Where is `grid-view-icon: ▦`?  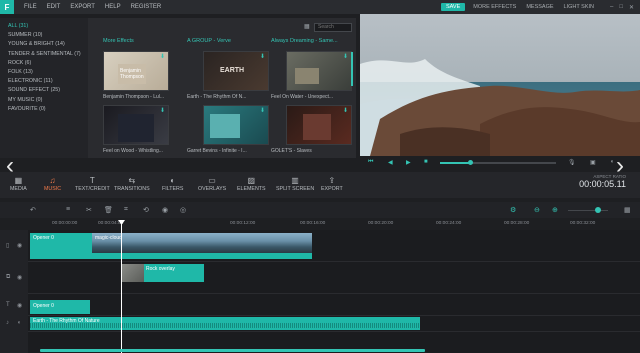
grid-view-icon: ▦ is located at coordinates (307, 27).